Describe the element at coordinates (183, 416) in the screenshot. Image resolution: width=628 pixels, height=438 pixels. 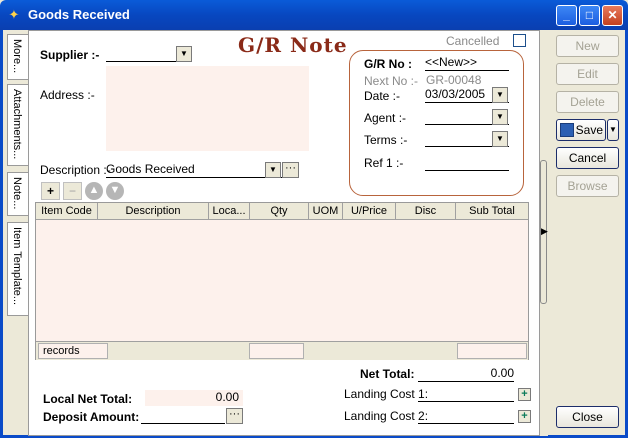
I see `deposit-amount-input` at that location.